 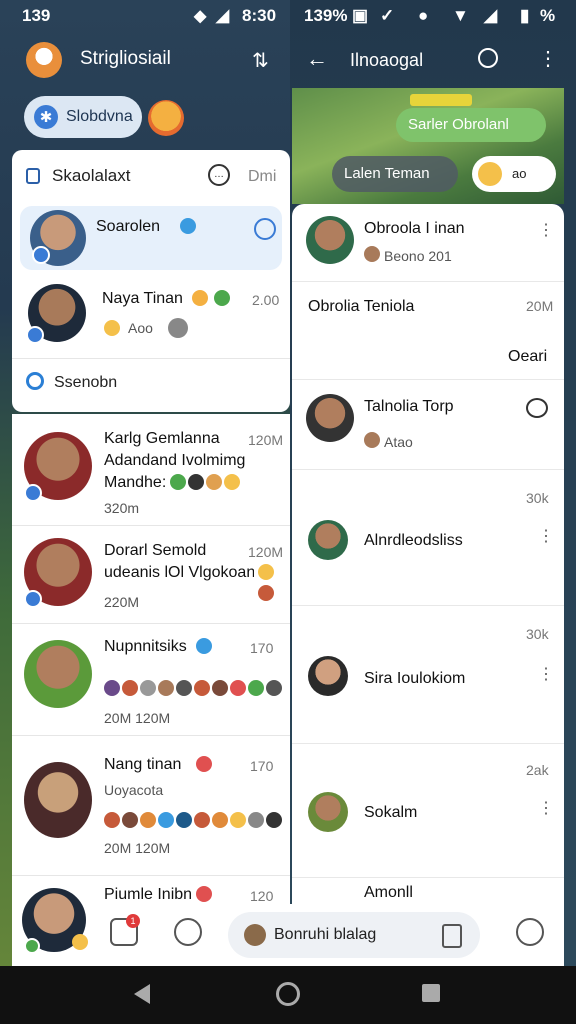 What do you see at coordinates (188, 932) in the screenshot?
I see `messages-nav-icon` at bounding box center [188, 932].